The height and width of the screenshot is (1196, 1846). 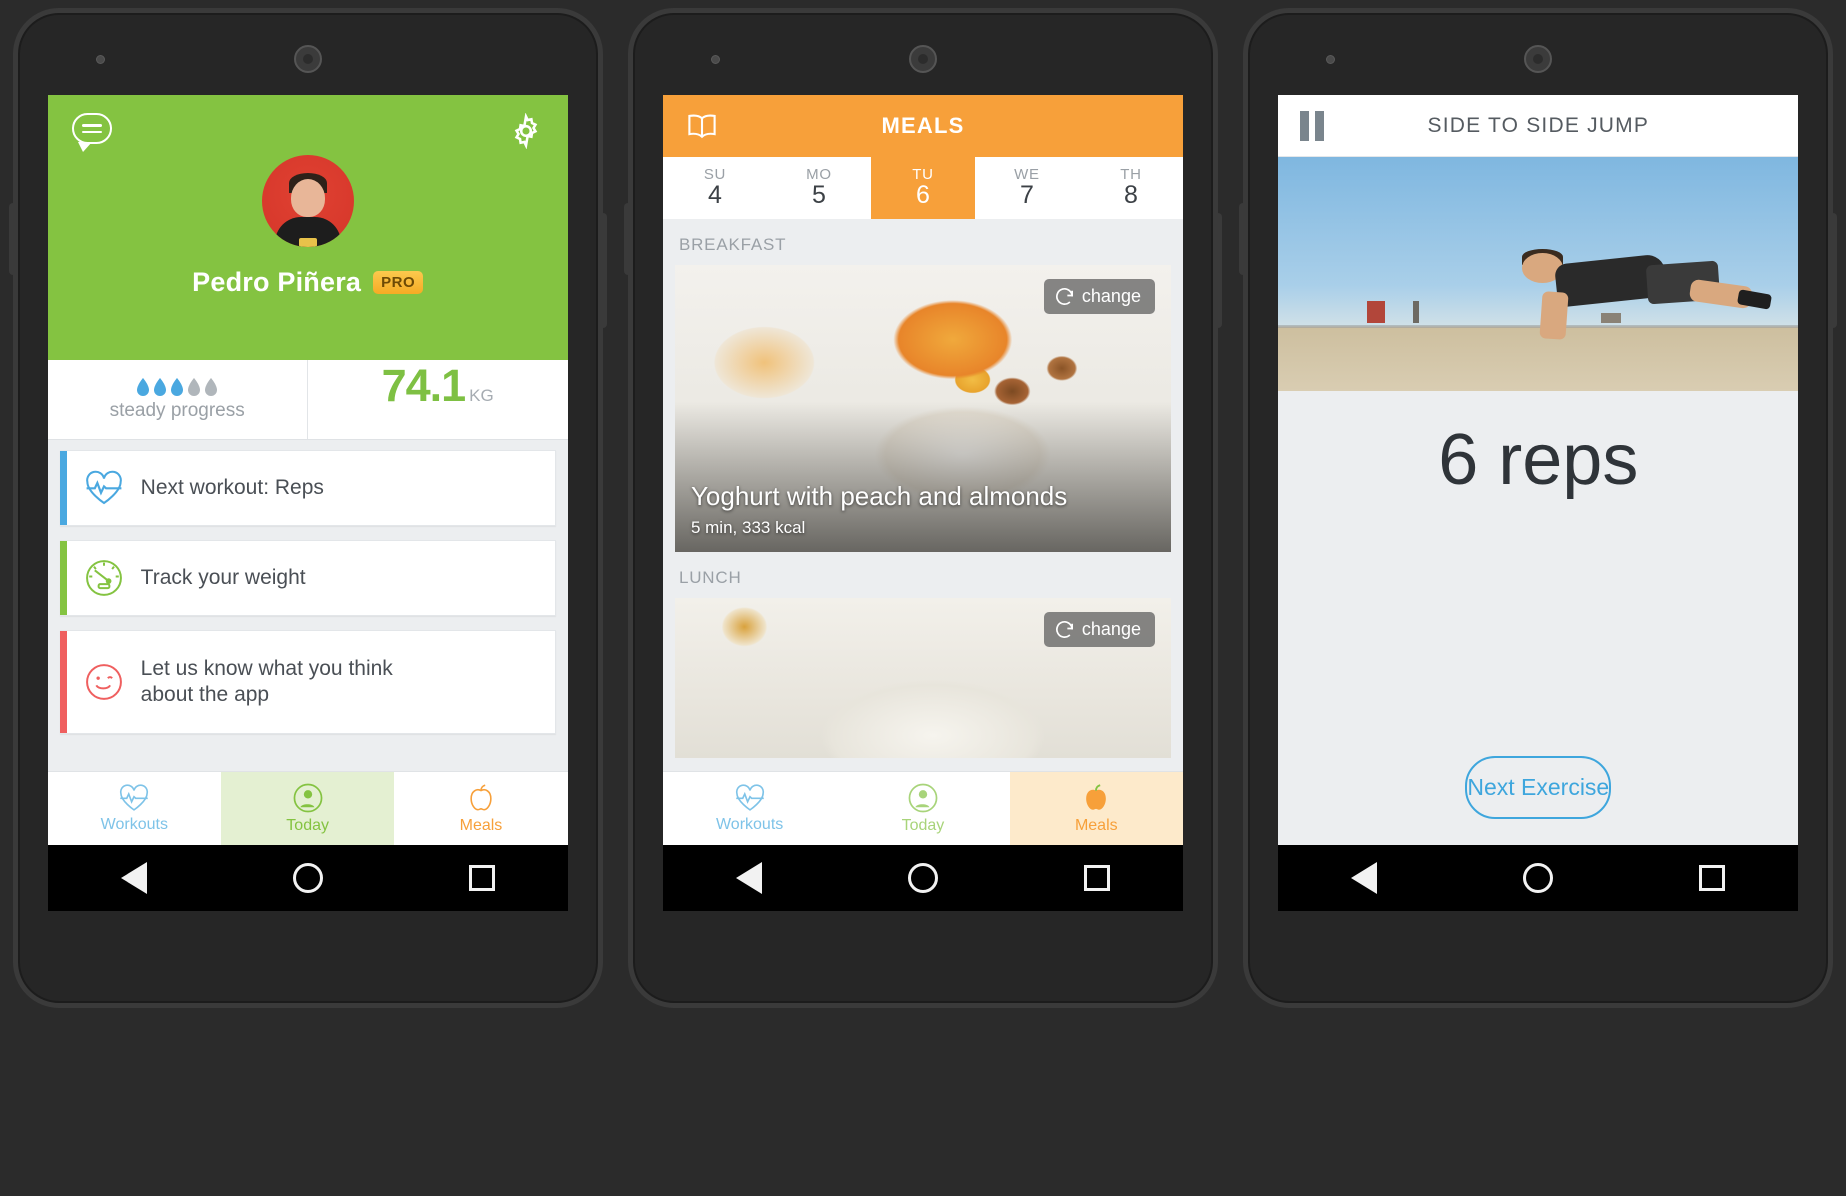 I want to click on day-number: 6, so click(x=923, y=195).